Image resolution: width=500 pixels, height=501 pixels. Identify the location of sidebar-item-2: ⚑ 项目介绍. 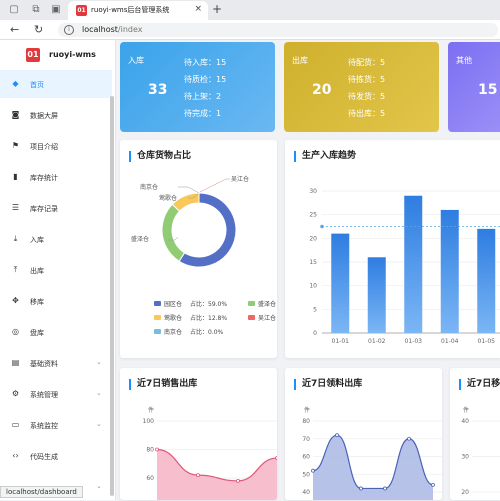
(56, 146).